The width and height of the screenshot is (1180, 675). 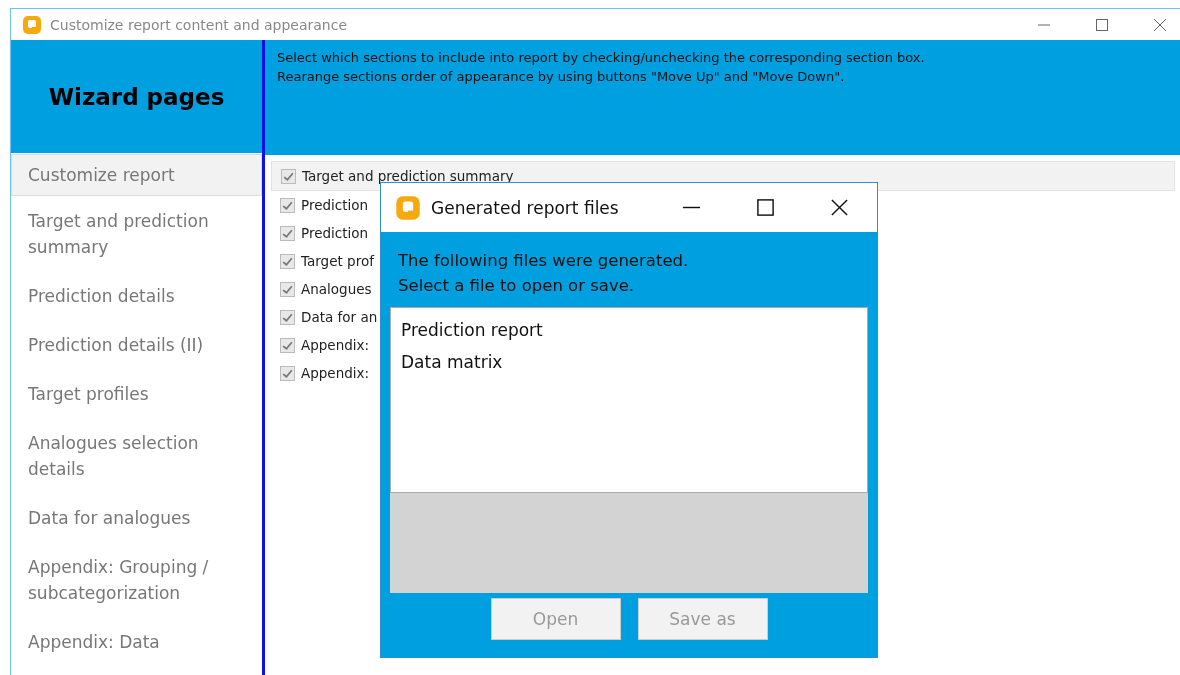 What do you see at coordinates (525, 207) in the screenshot?
I see `dialog-title: Generated report files` at bounding box center [525, 207].